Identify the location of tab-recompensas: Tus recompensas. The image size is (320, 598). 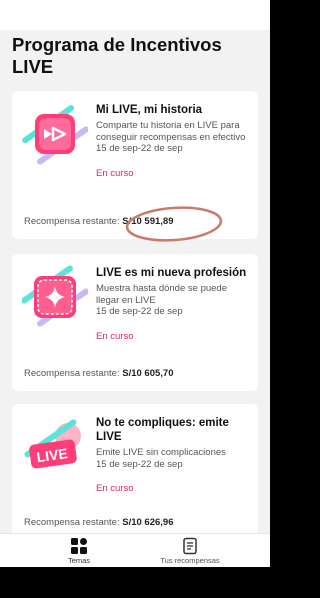
(190, 551).